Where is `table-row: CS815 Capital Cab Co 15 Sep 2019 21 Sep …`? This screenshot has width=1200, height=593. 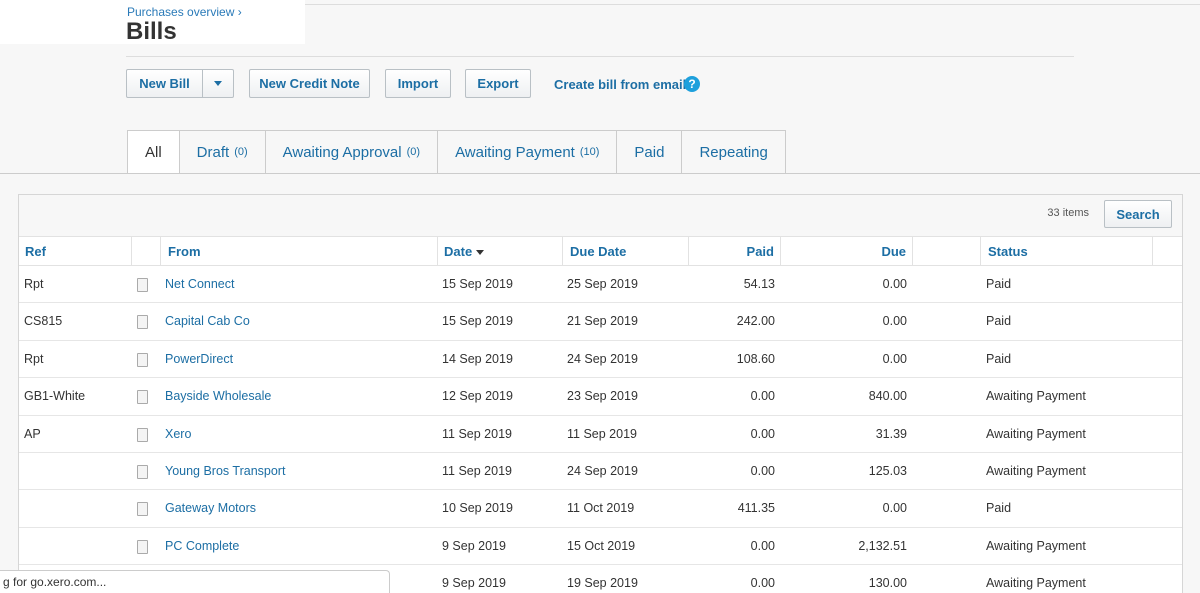
table-row: CS815 Capital Cab Co 15 Sep 2019 21 Sep … is located at coordinates (600, 322).